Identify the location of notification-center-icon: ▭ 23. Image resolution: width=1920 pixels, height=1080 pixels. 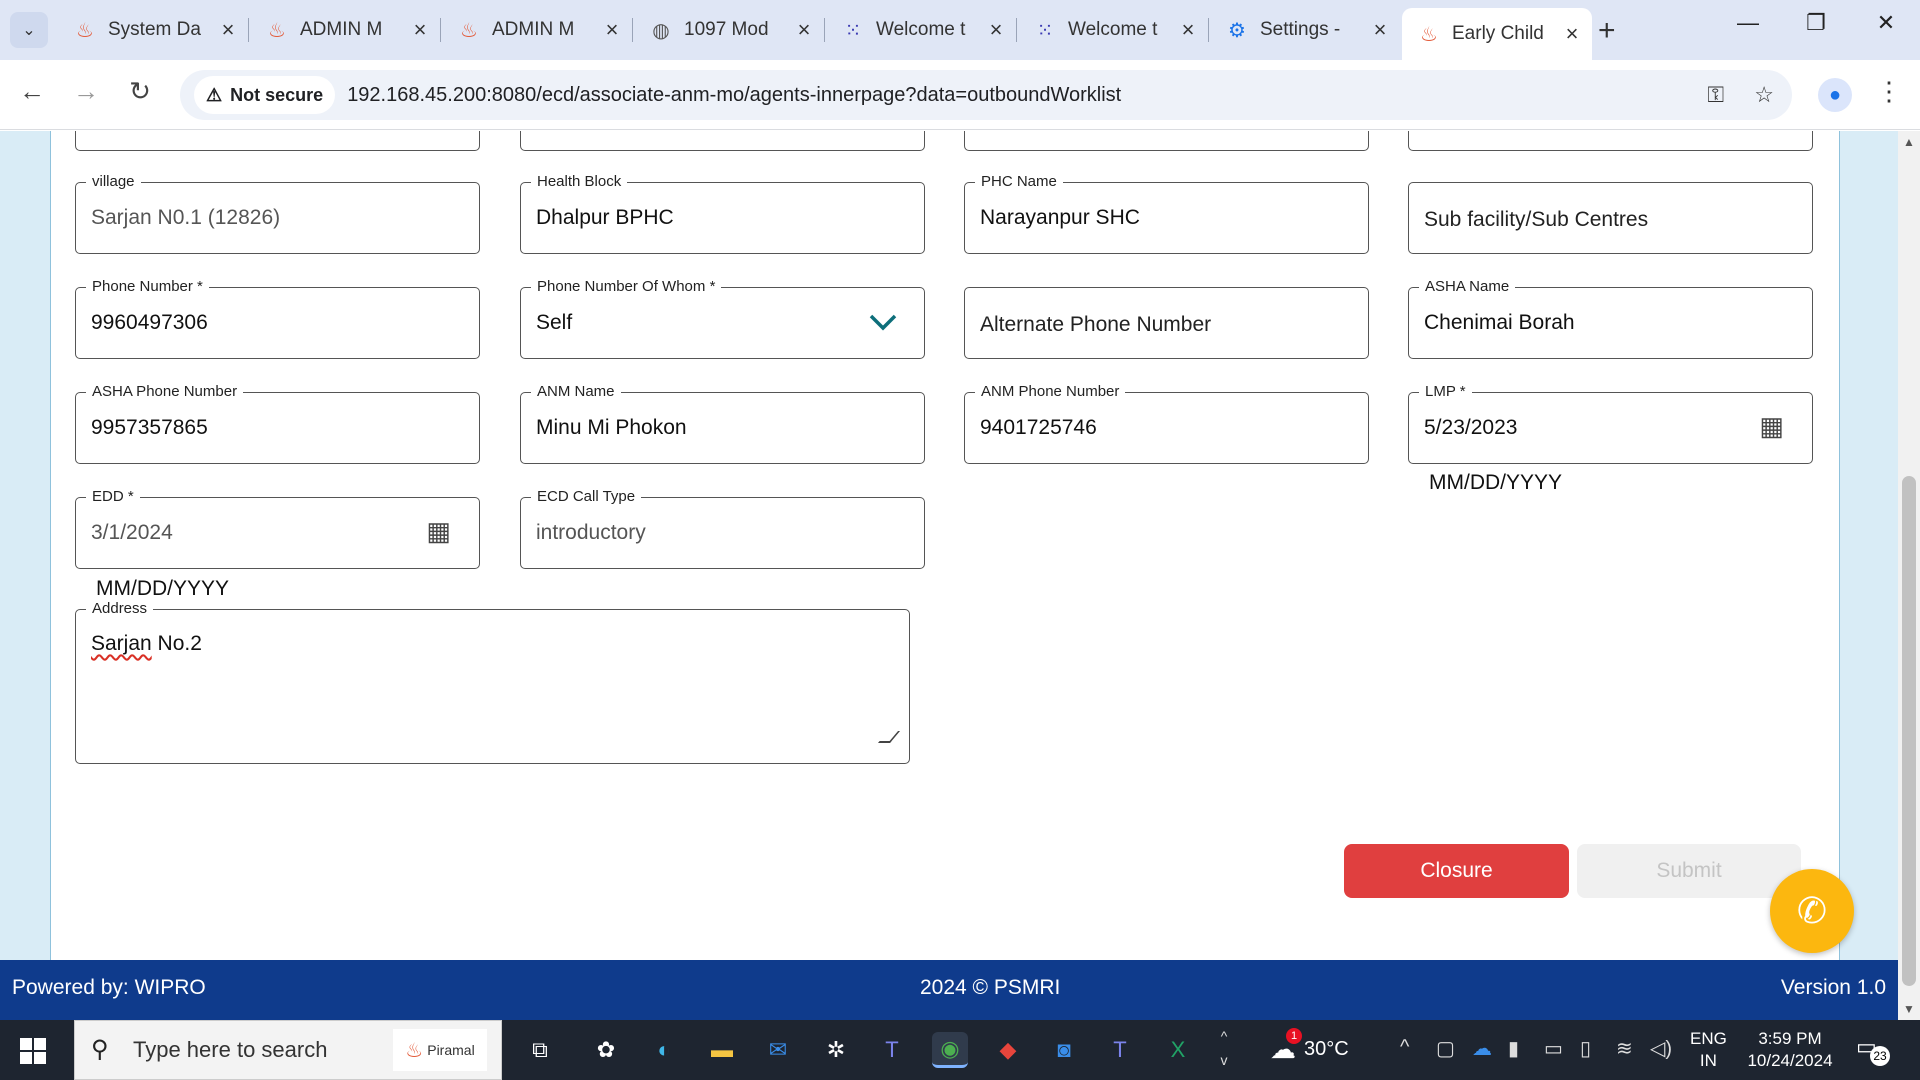
(1873, 1050).